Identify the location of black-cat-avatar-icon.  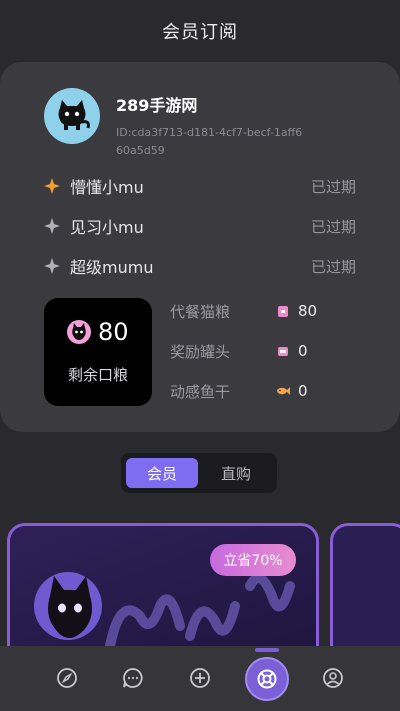
(74, 115).